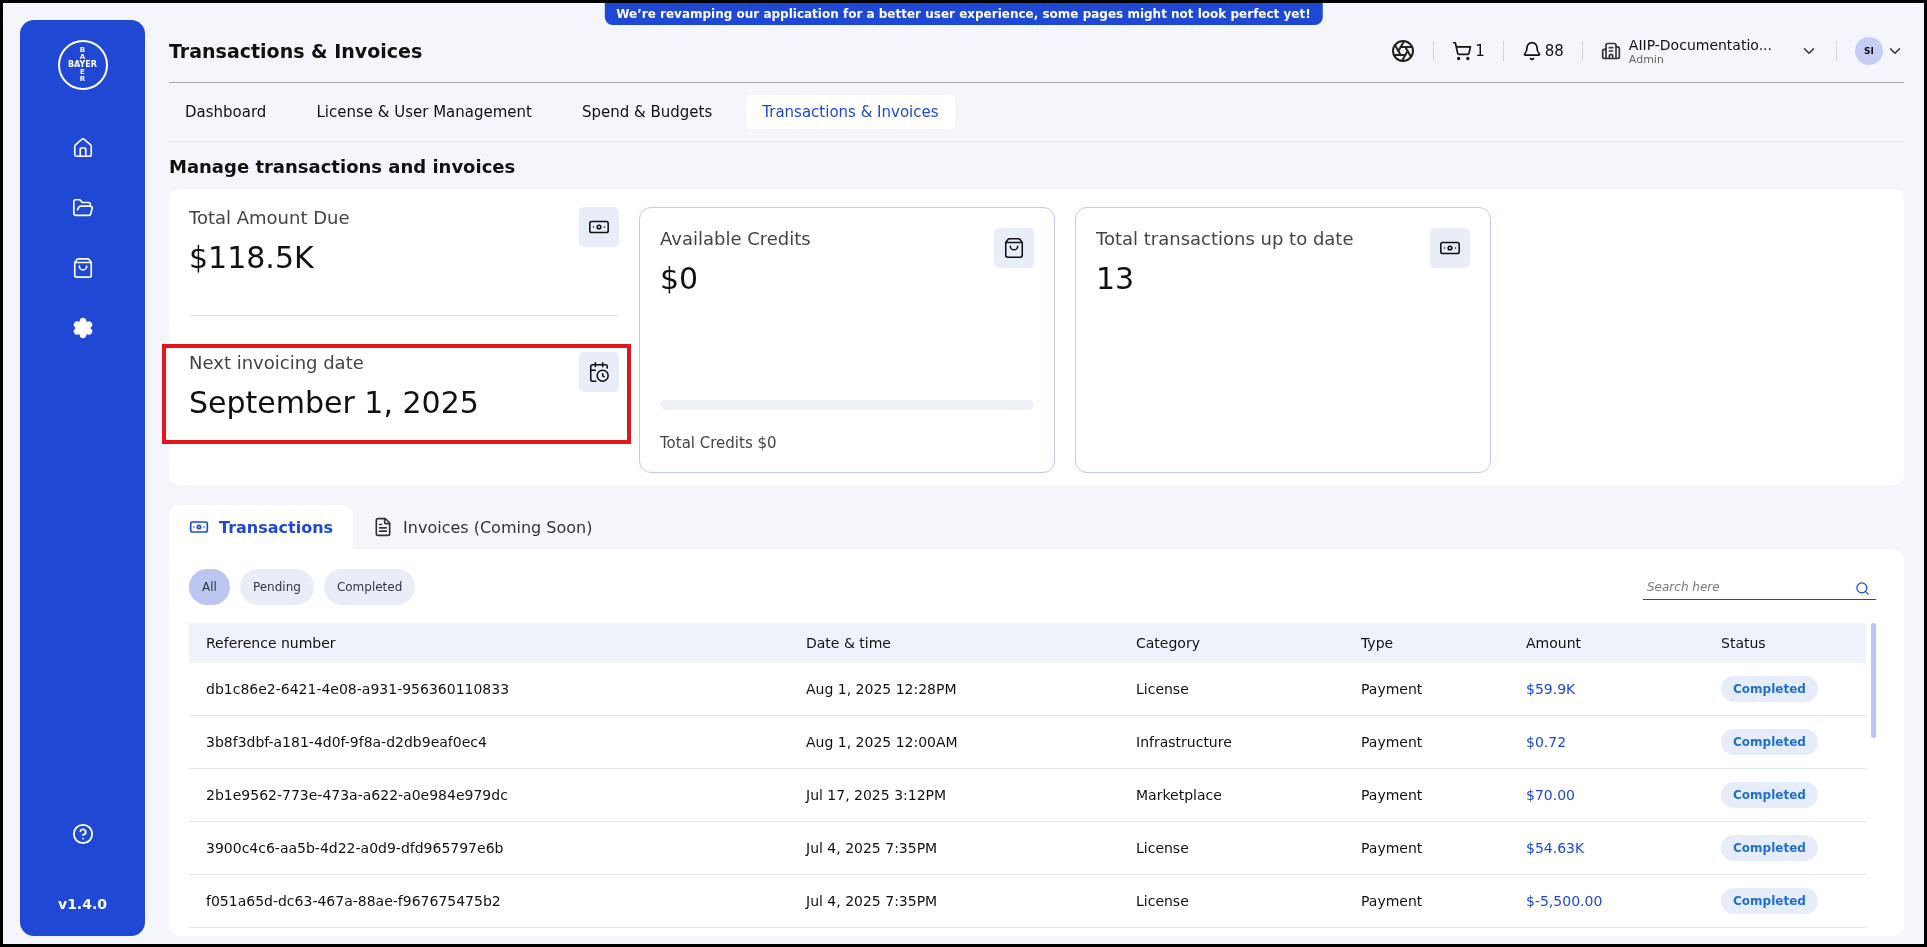 This screenshot has height=947, width=1927. I want to click on organization-selector: AIIP-Documentatio... Admin, so click(1709, 51).